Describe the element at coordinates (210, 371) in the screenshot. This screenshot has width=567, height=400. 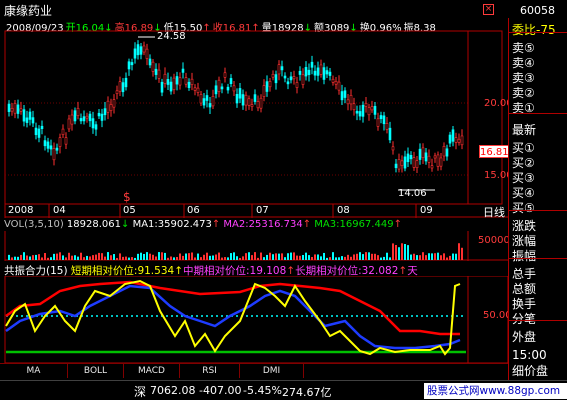
I see `tab-rsi: RSI` at that location.